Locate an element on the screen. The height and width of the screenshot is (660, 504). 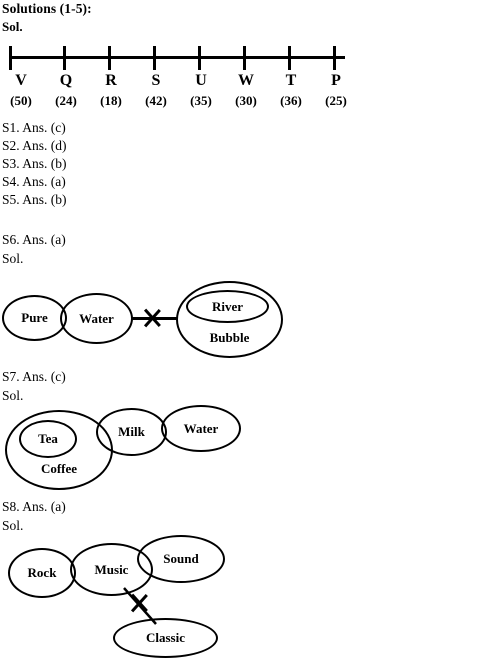
sol-label-s8: Sol. is located at coordinates (13, 525).